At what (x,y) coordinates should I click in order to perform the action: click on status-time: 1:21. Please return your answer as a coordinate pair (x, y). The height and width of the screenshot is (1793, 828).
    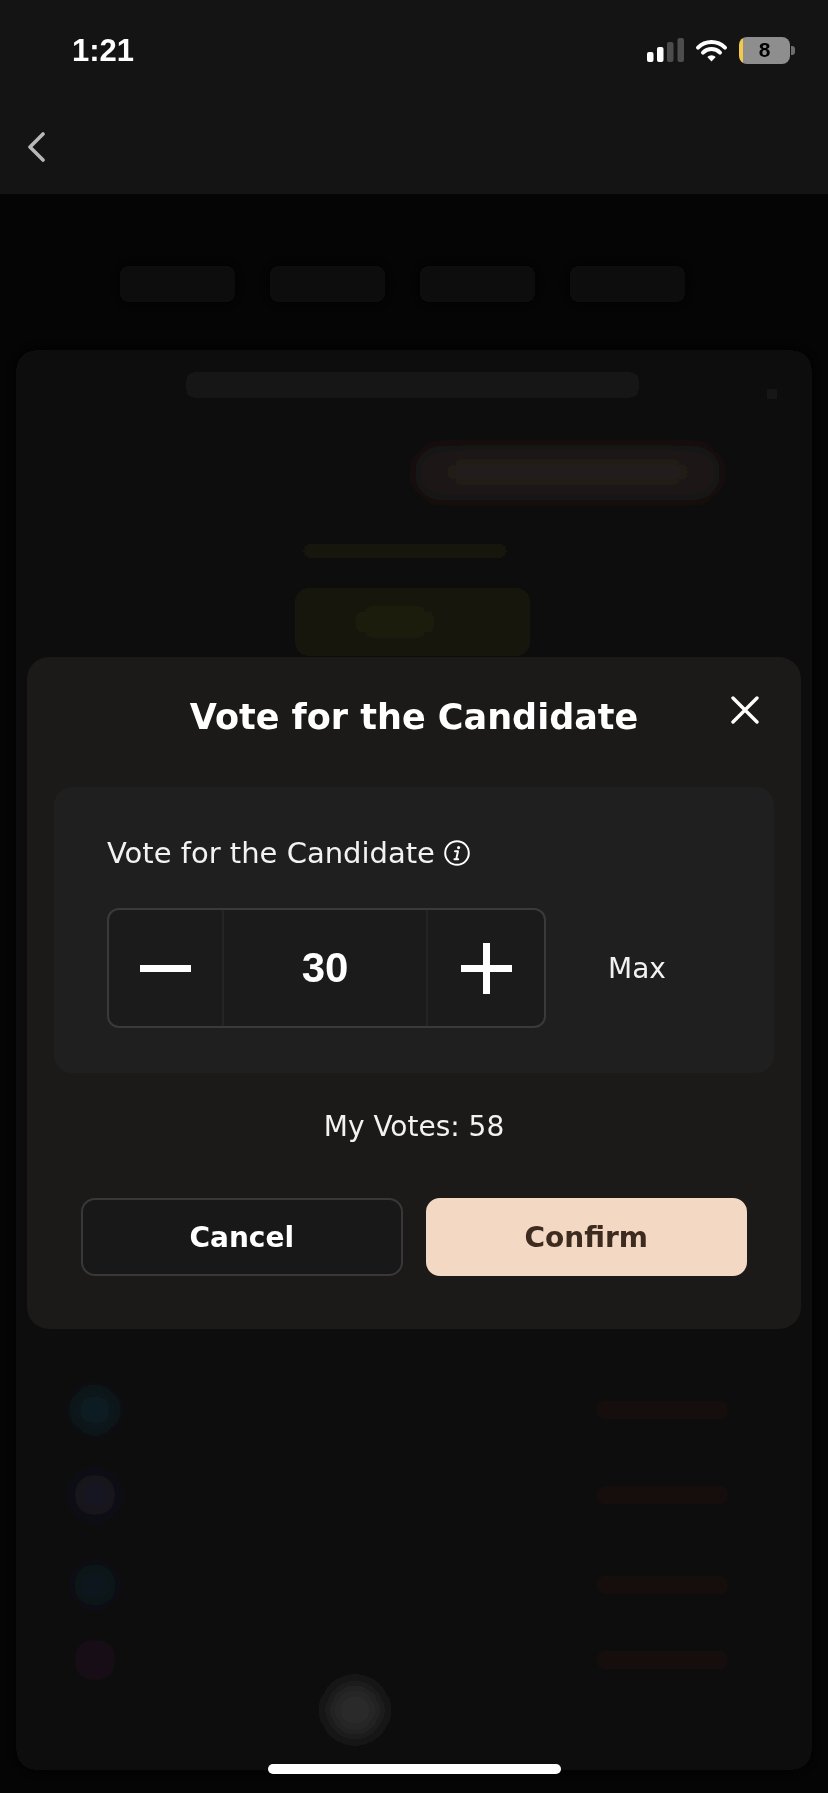
    Looking at the image, I should click on (103, 50).